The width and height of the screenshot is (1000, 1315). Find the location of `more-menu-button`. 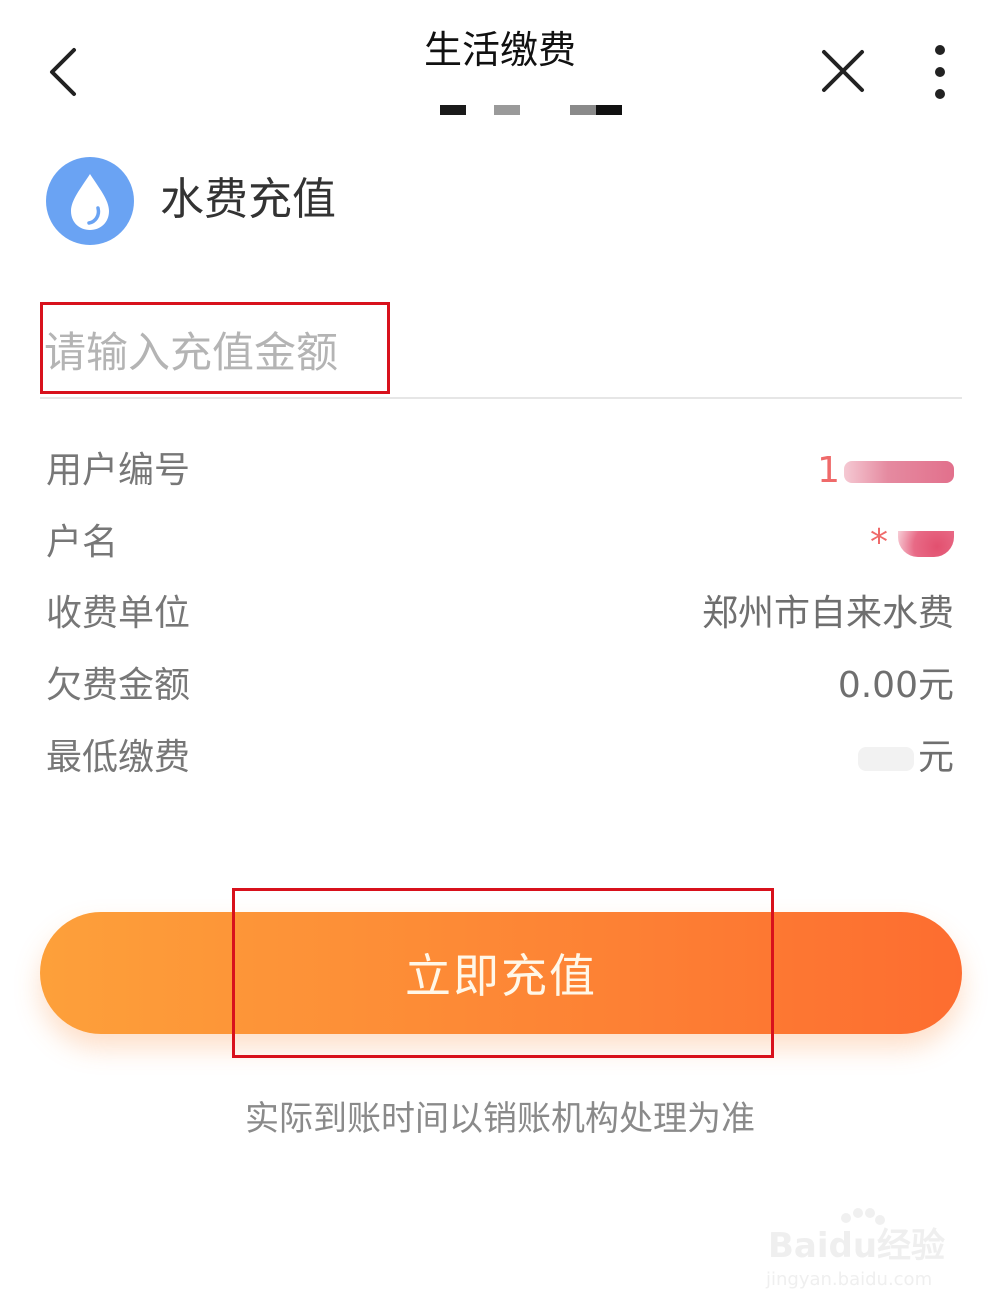

more-menu-button is located at coordinates (940, 72).